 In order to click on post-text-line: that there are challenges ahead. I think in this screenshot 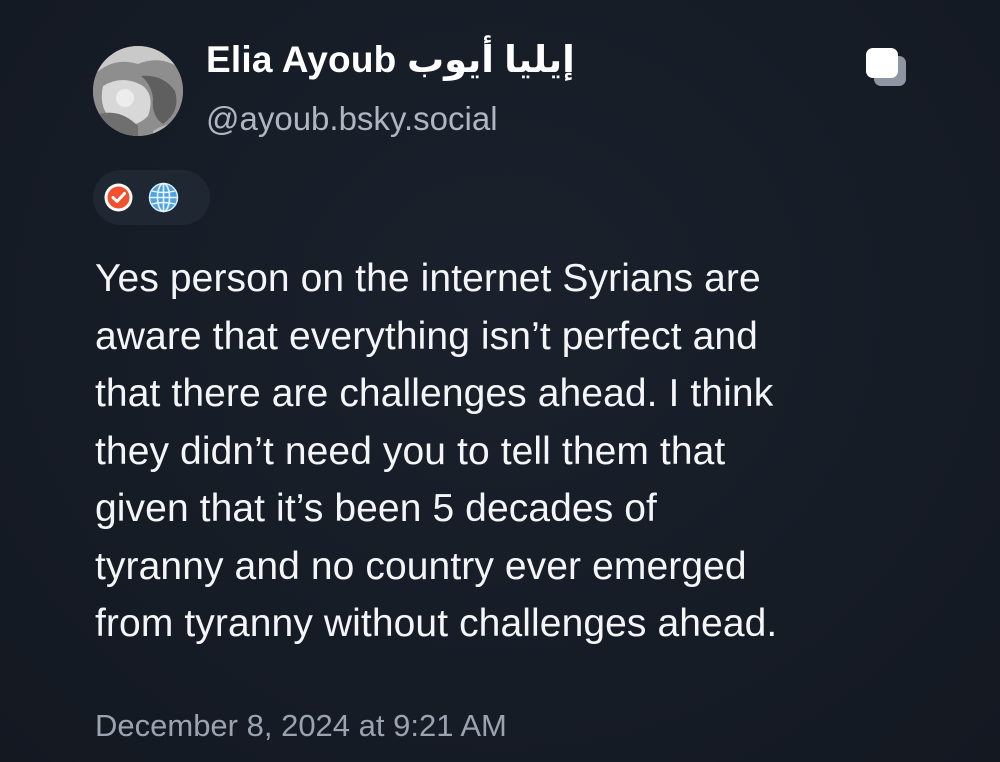, I will do `click(434, 393)`.